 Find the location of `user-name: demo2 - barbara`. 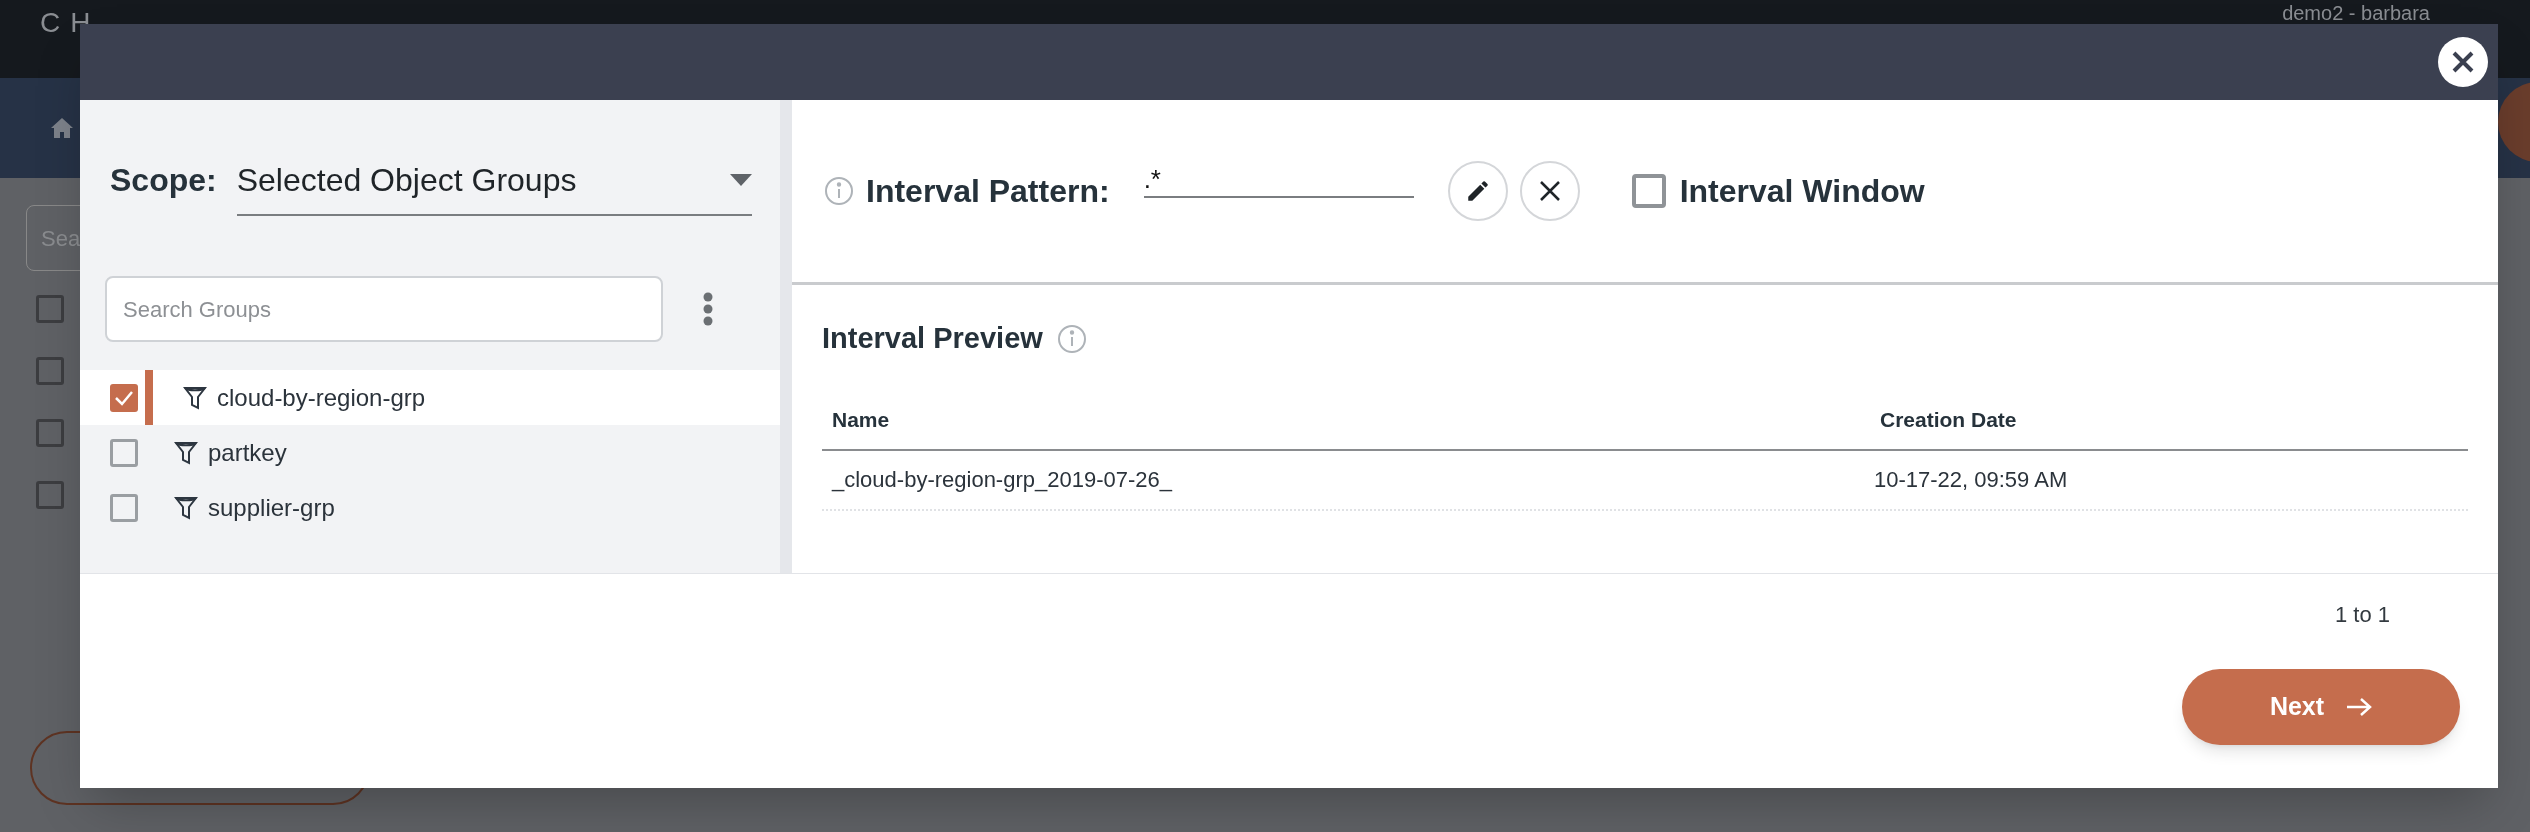

user-name: demo2 - barbara is located at coordinates (2356, 13).